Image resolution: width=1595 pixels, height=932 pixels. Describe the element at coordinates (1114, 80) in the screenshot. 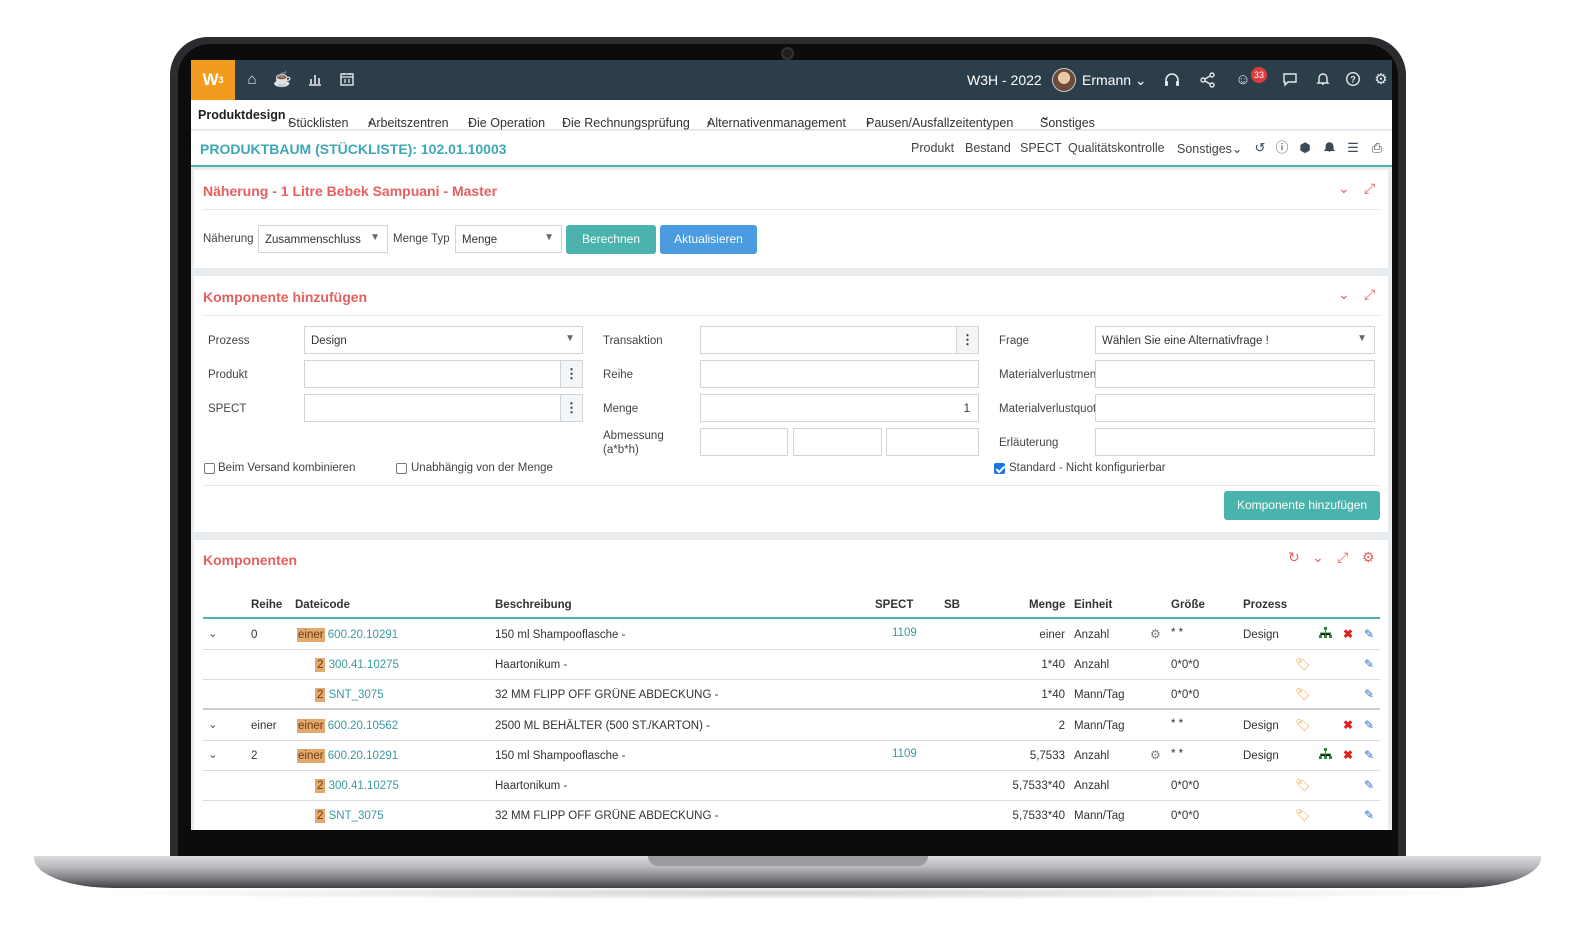

I see `user-menu: Ermann ⌄` at that location.